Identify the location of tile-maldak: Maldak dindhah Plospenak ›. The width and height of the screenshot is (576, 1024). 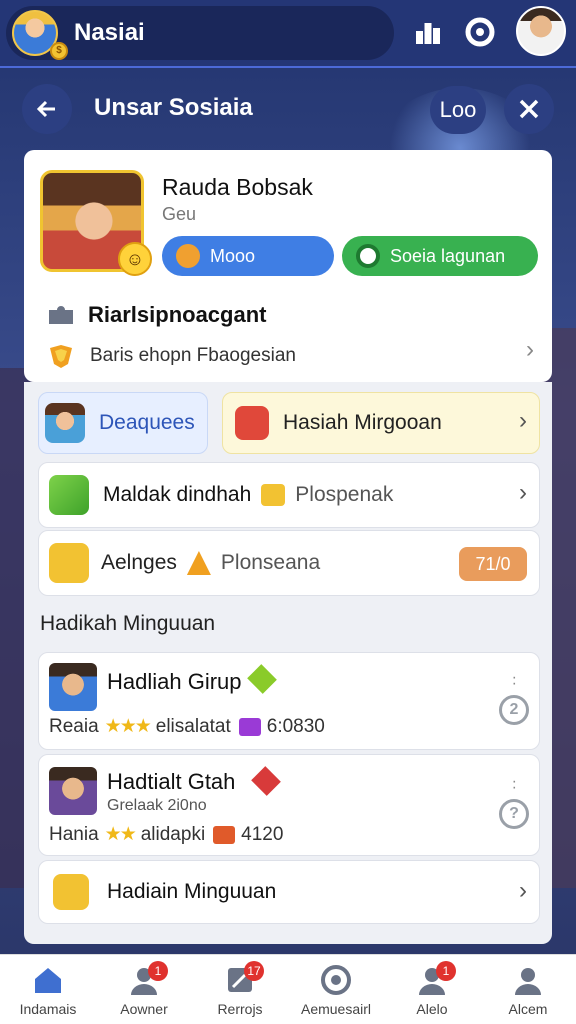
(289, 495).